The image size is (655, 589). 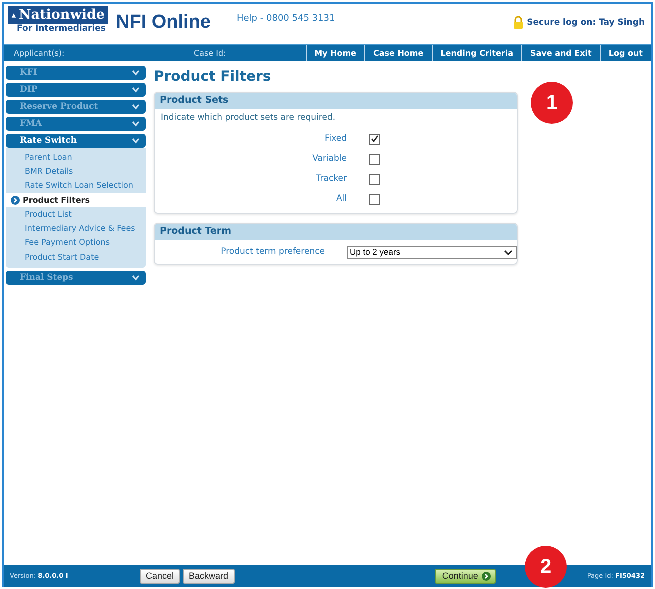 What do you see at coordinates (76, 185) in the screenshot?
I see `sidebar-item: Rate Switch Loan Selection` at bounding box center [76, 185].